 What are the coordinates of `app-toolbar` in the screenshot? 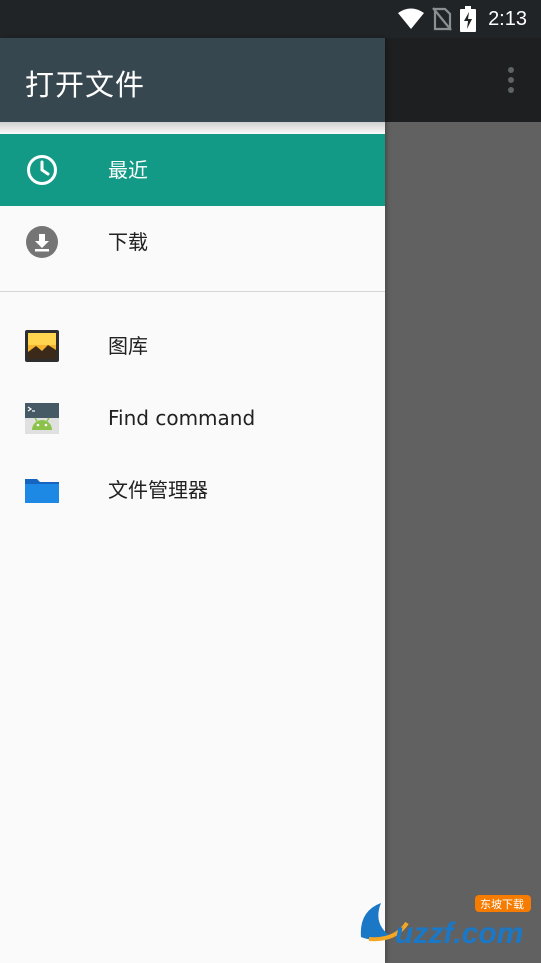 It's located at (463, 80).